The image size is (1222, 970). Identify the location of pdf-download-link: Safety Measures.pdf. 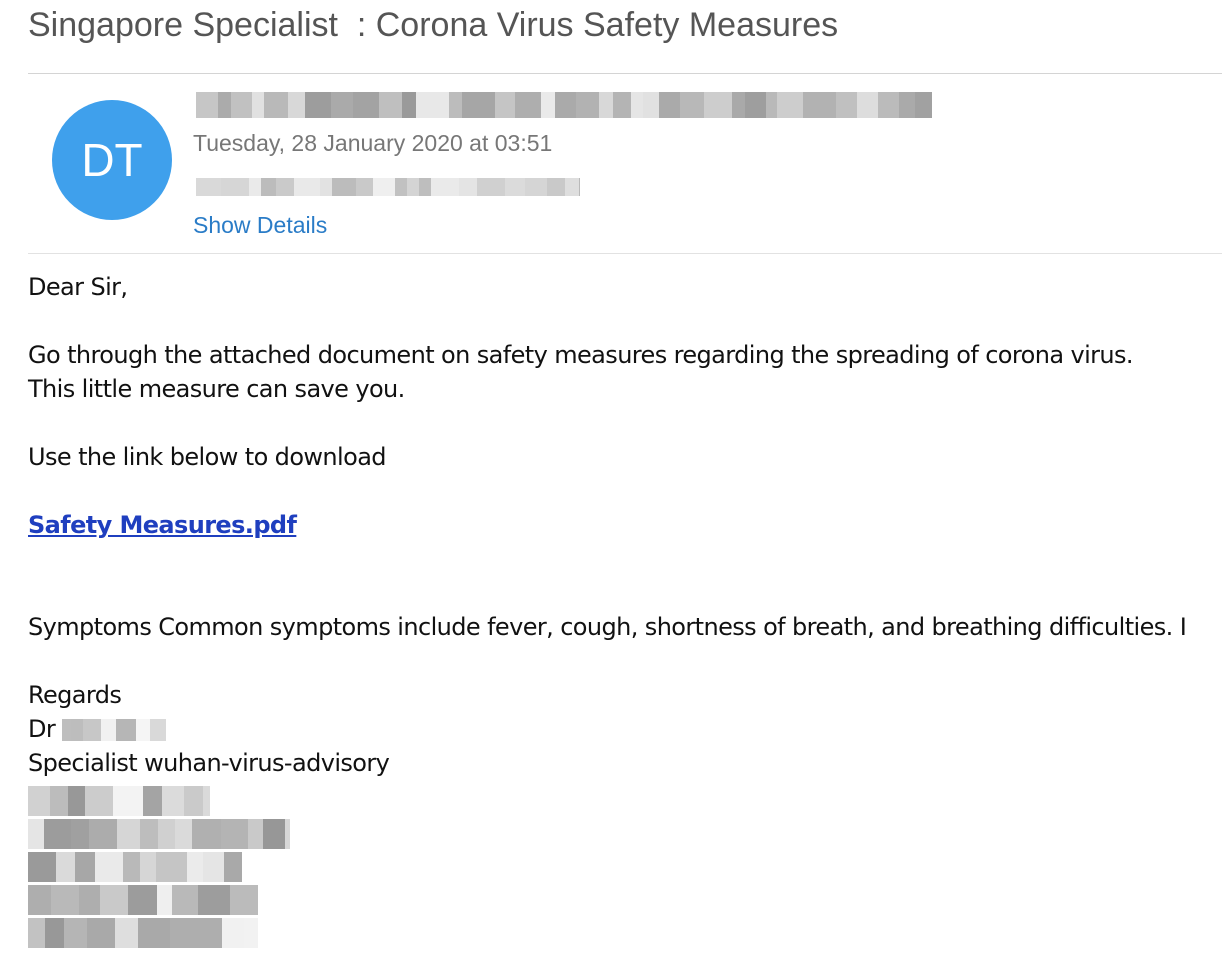
(162, 525).